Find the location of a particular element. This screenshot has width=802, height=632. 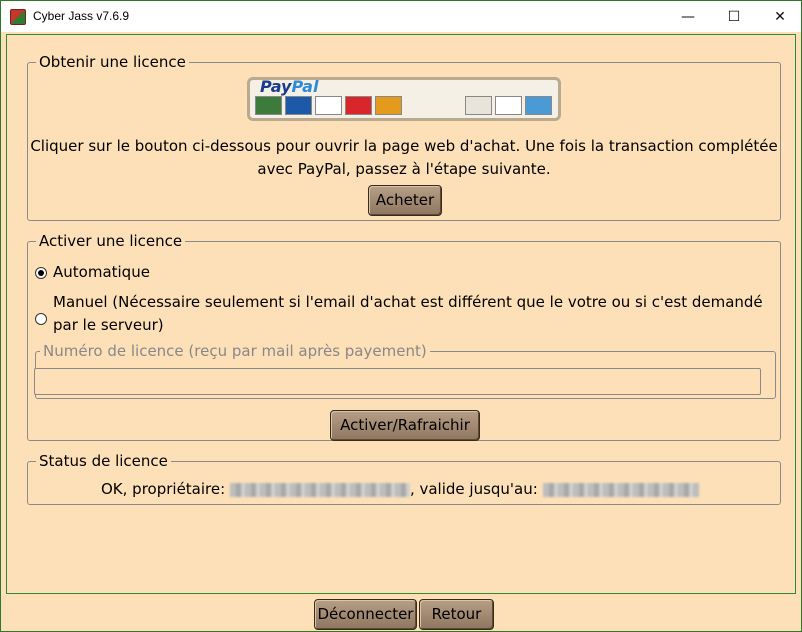

app-icon is located at coordinates (18, 17).